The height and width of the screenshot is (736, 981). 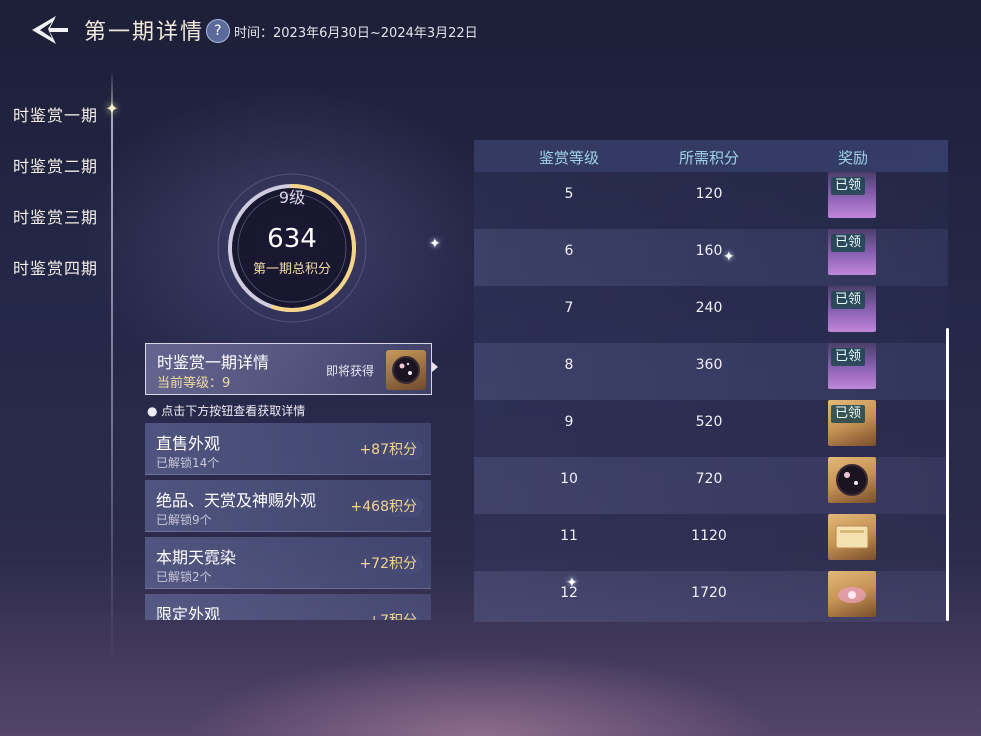 I want to click on help-icon: ?, so click(x=218, y=31).